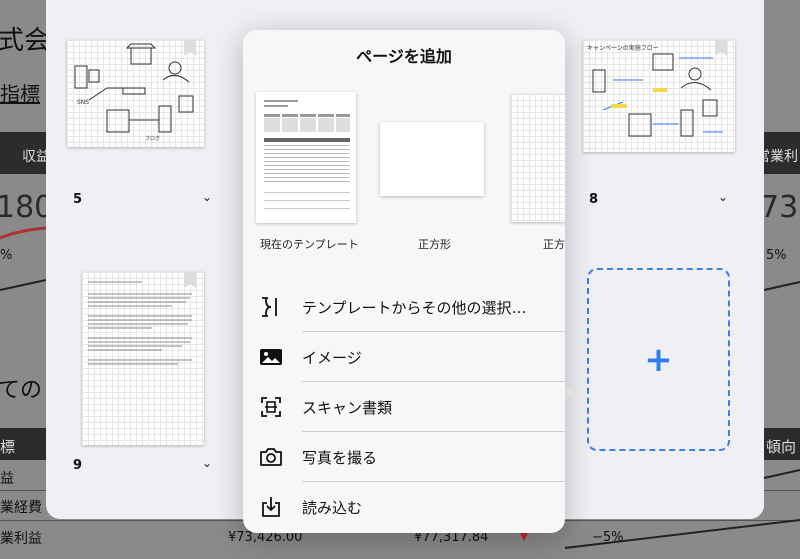 The height and width of the screenshot is (559, 800). I want to click on menu-item-take-photo: 写真を撮る, so click(404, 457).